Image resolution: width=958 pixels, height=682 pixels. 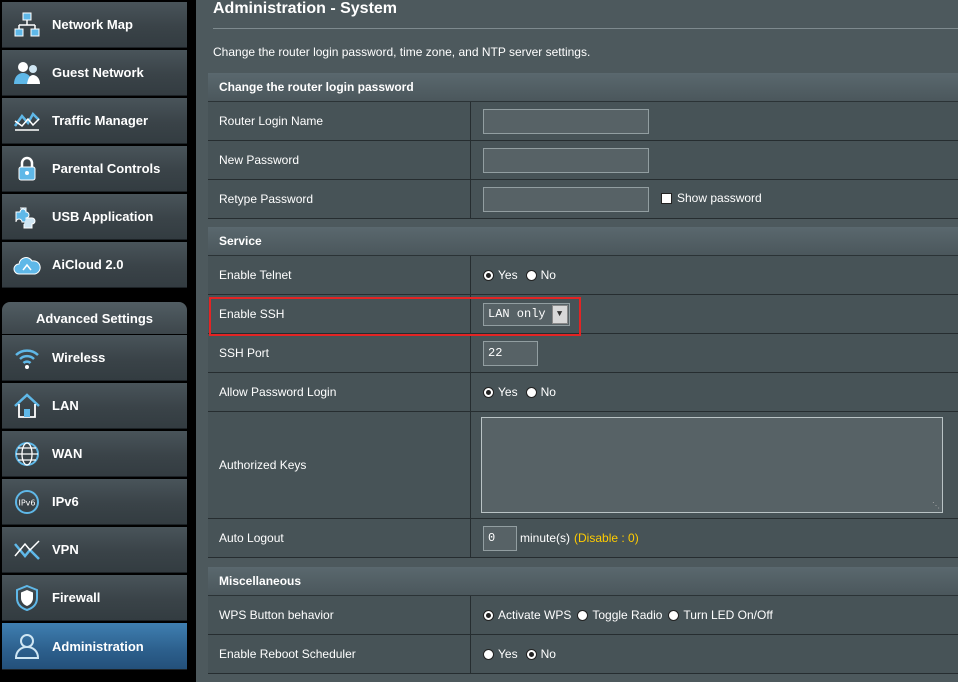 What do you see at coordinates (27, 646) in the screenshot?
I see `administration-icon` at bounding box center [27, 646].